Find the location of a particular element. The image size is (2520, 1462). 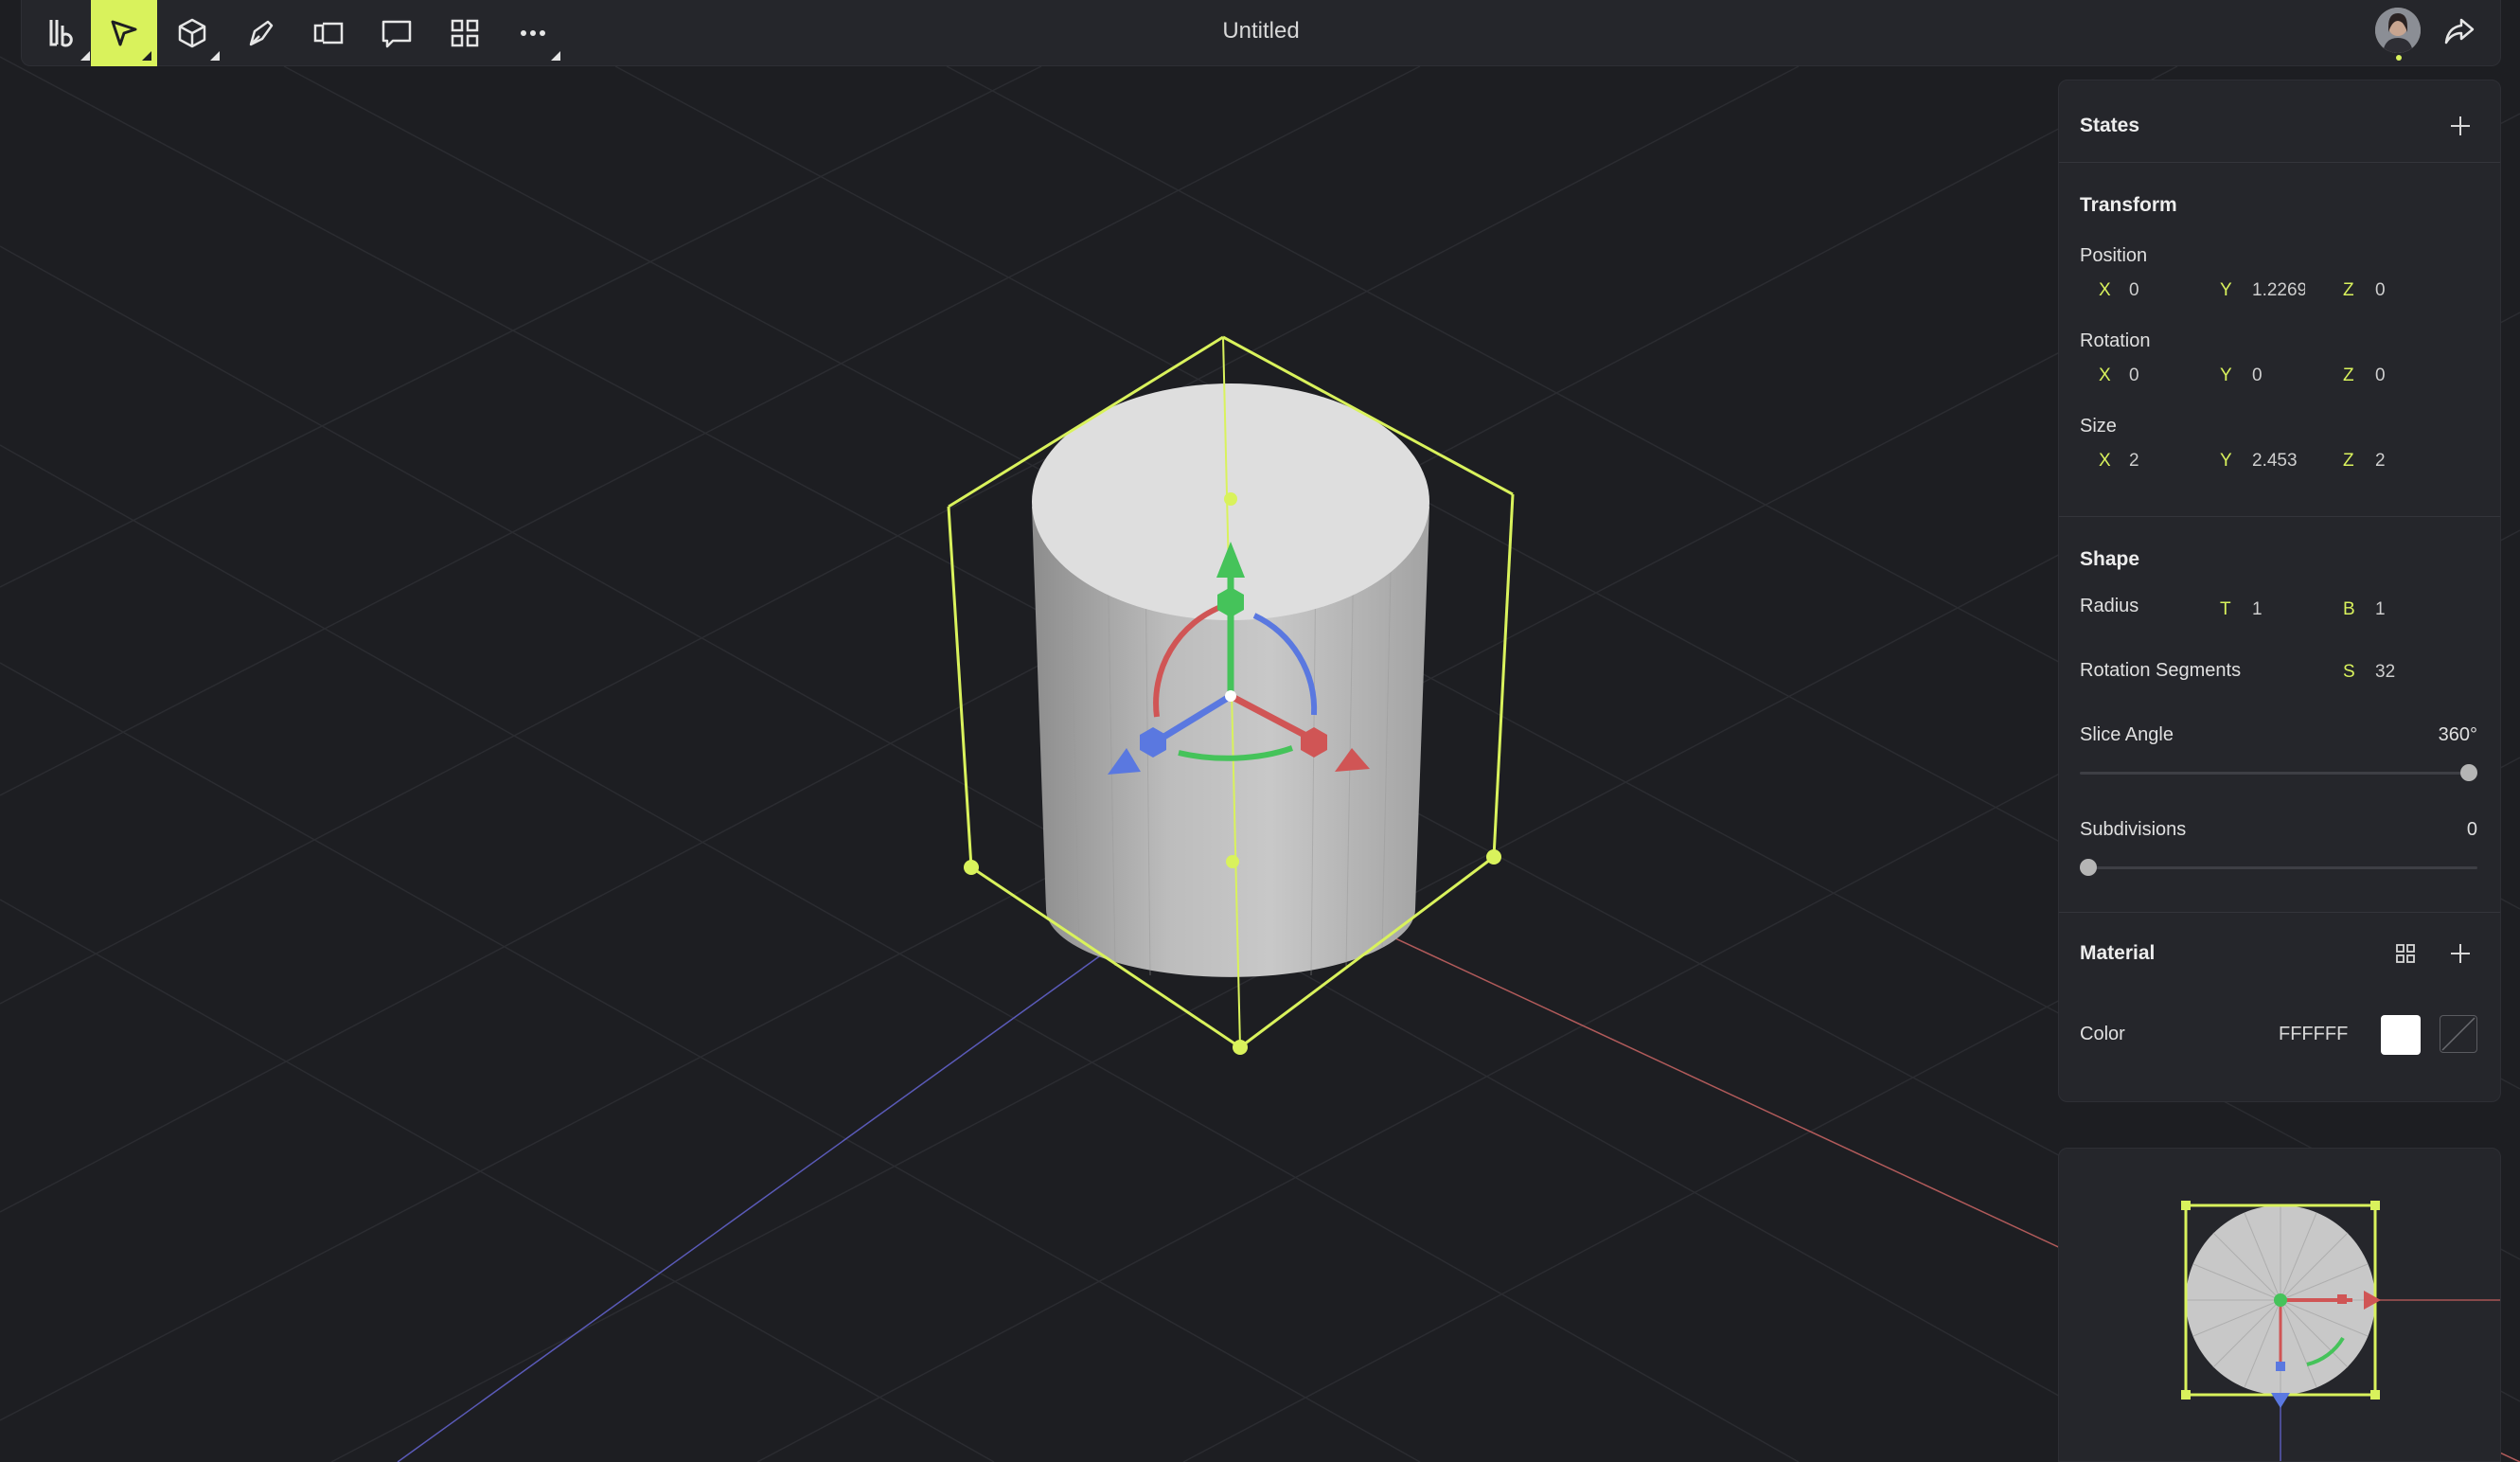

position-y-label: Y is located at coordinates (2226, 290).